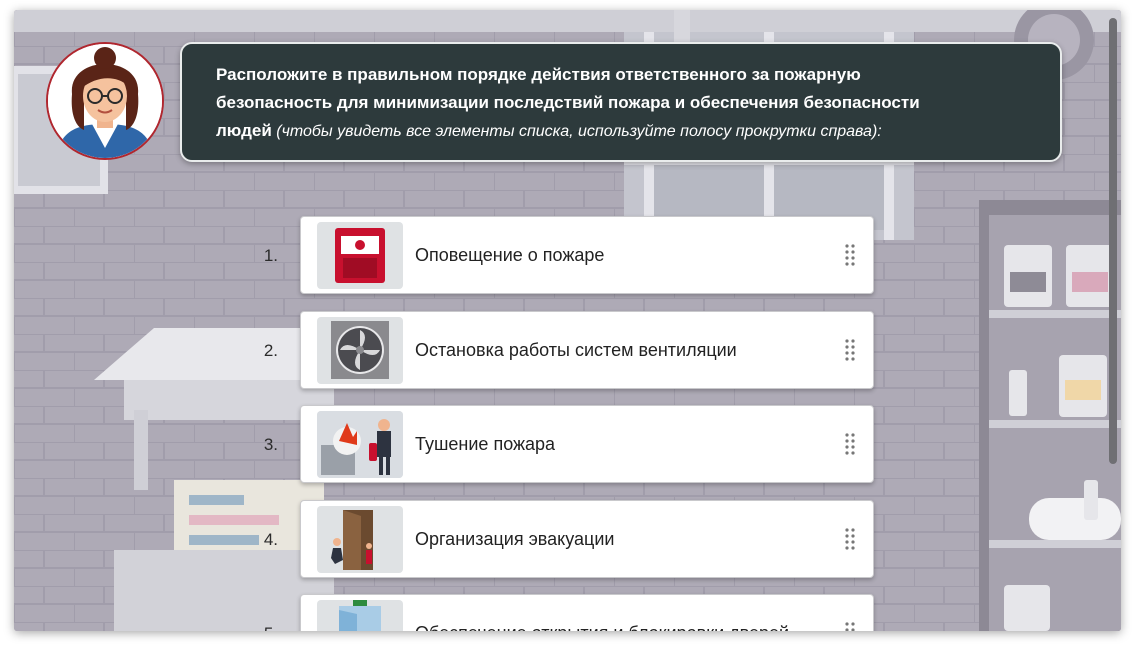  I want to click on draggable-card: Обеспечение открытия и блокировки дверей, so click(587, 612).